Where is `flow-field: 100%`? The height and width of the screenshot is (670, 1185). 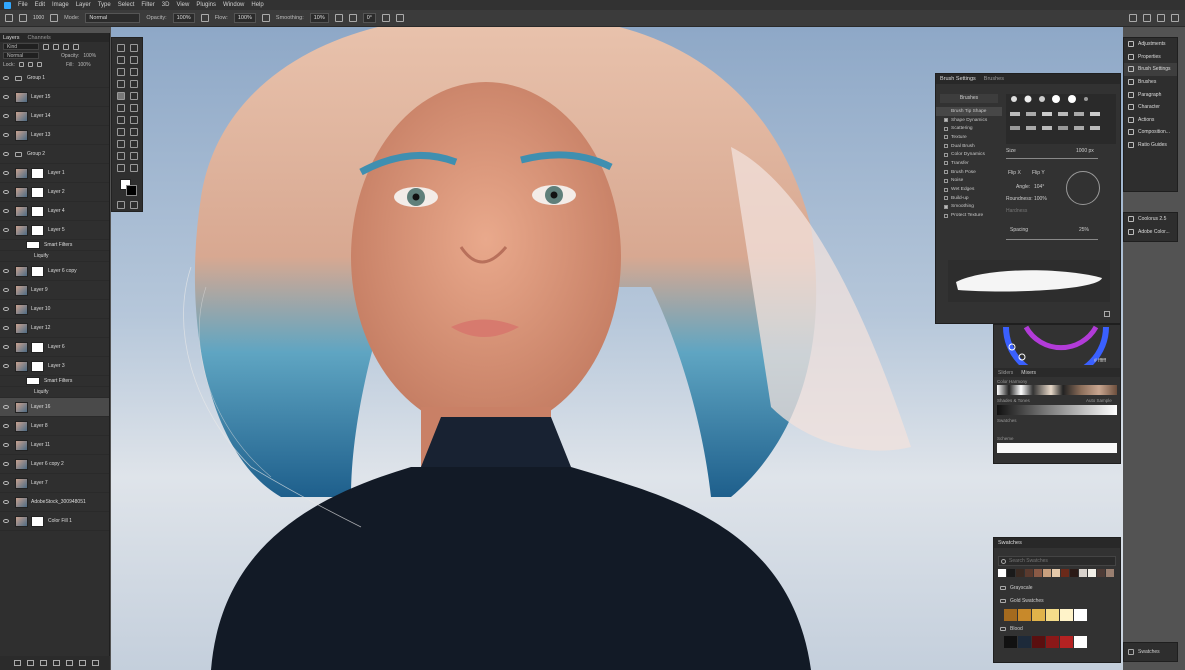 flow-field: 100% is located at coordinates (244, 18).